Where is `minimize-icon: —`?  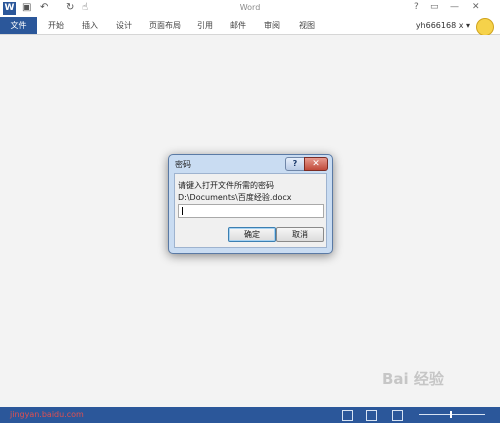
minimize-icon: — is located at coordinates (454, 7).